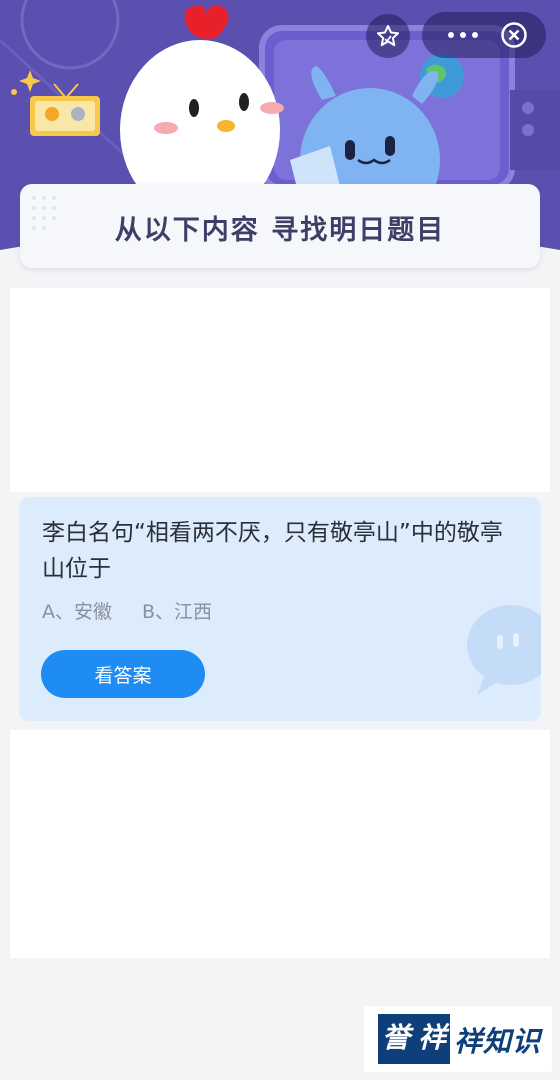  What do you see at coordinates (280, 230) in the screenshot?
I see `banner-title: 从以下内容 寻找明日题目` at bounding box center [280, 230].